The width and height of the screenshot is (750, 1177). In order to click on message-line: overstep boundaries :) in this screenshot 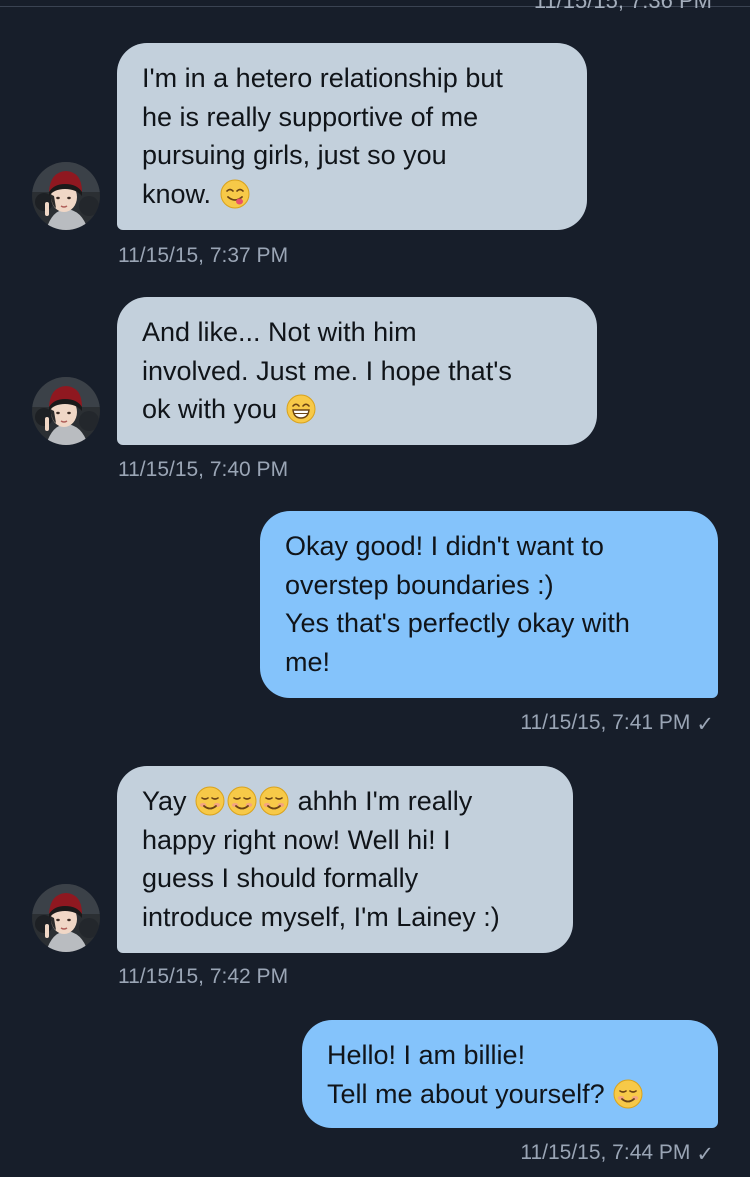, I will do `click(419, 584)`.